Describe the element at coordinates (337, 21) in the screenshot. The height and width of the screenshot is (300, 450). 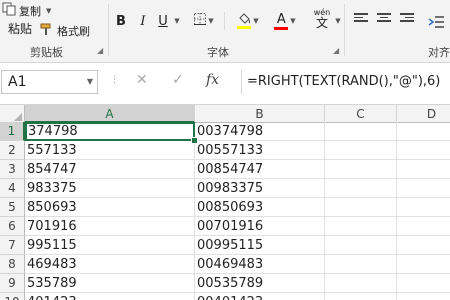
I see `phonetic-dropdown-icon: ▼` at that location.